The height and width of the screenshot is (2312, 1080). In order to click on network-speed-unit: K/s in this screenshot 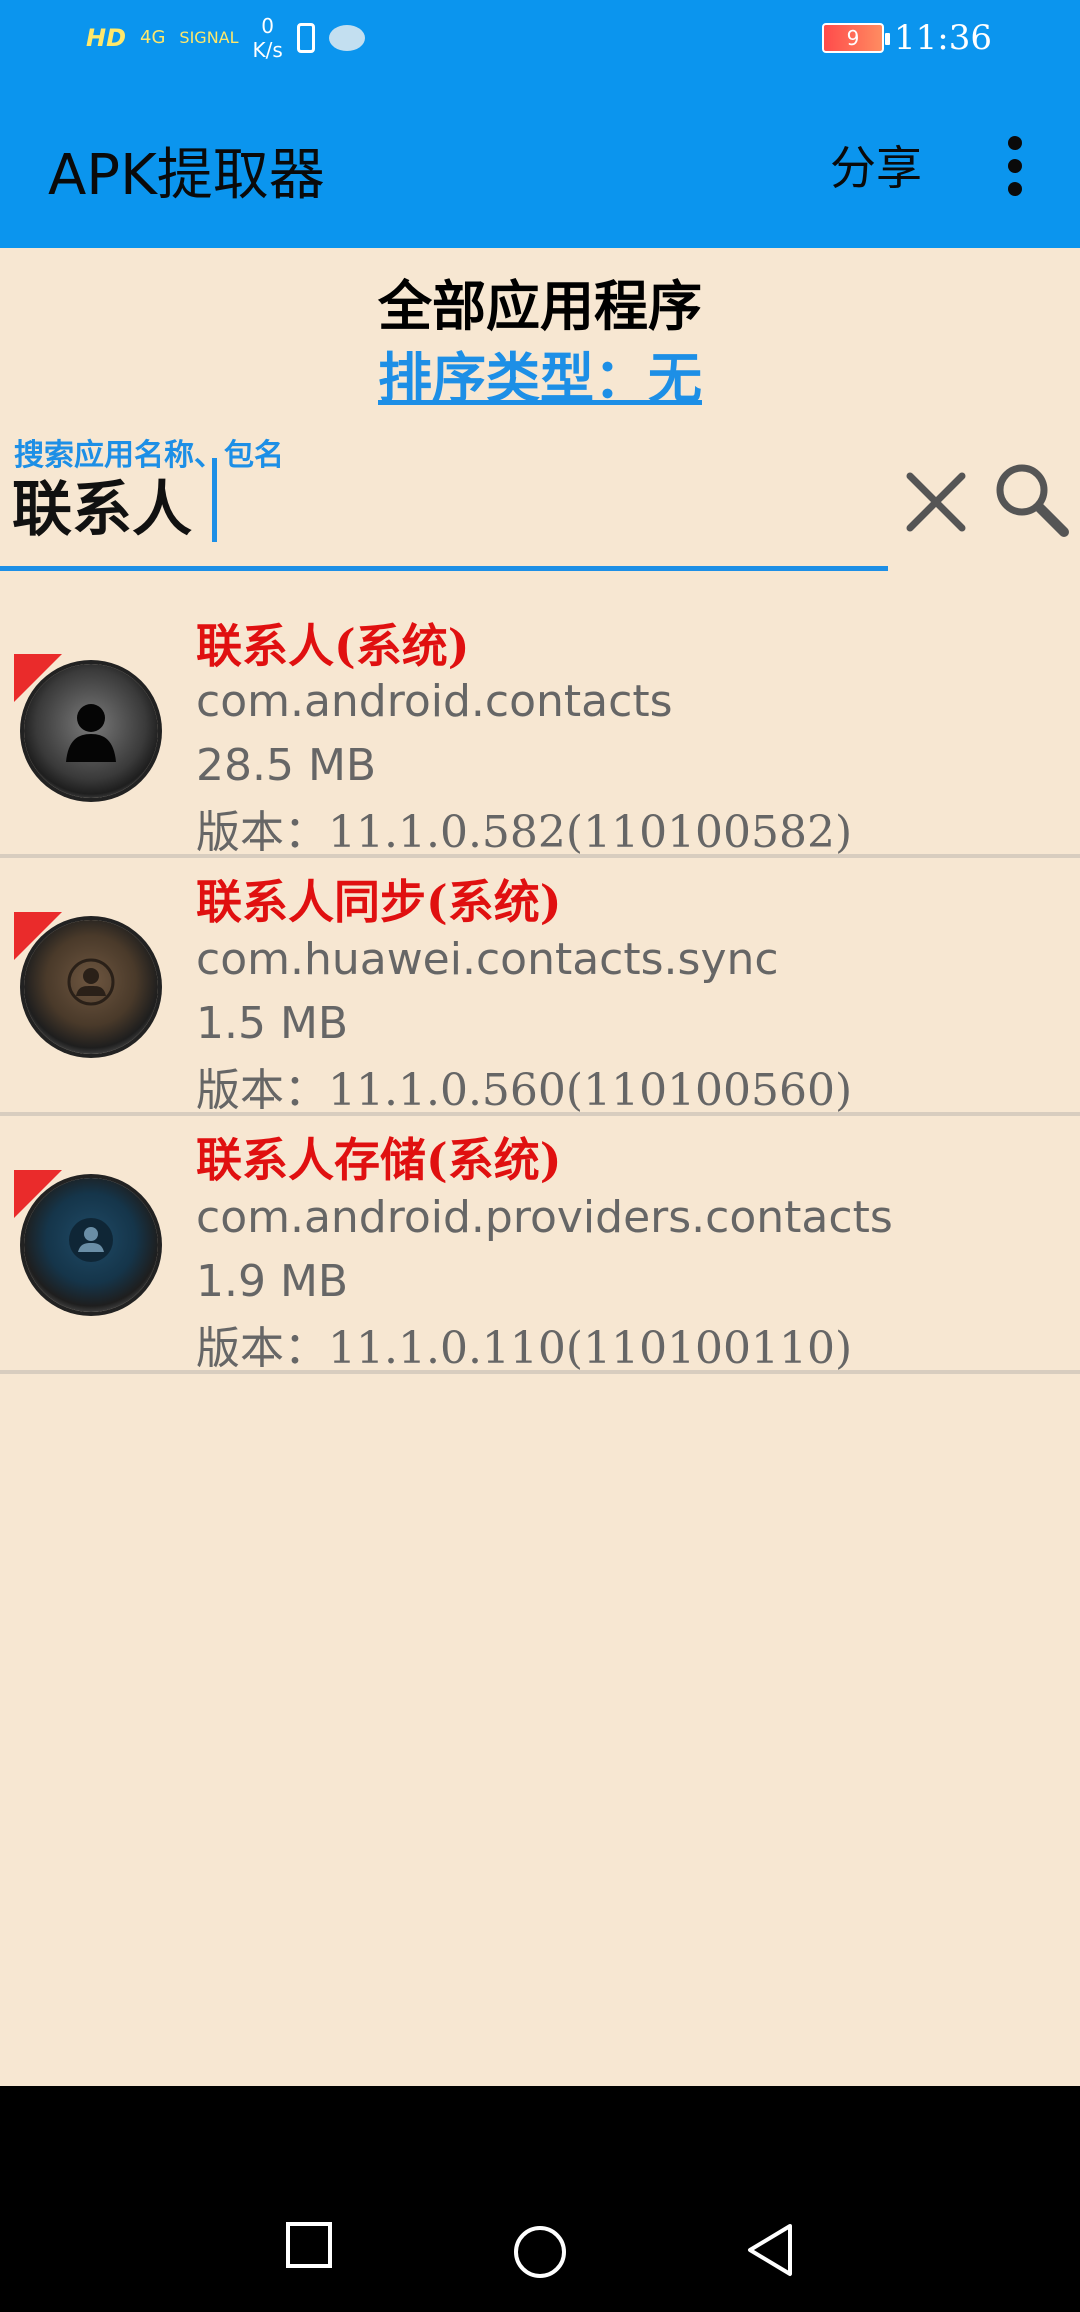, I will do `click(267, 50)`.